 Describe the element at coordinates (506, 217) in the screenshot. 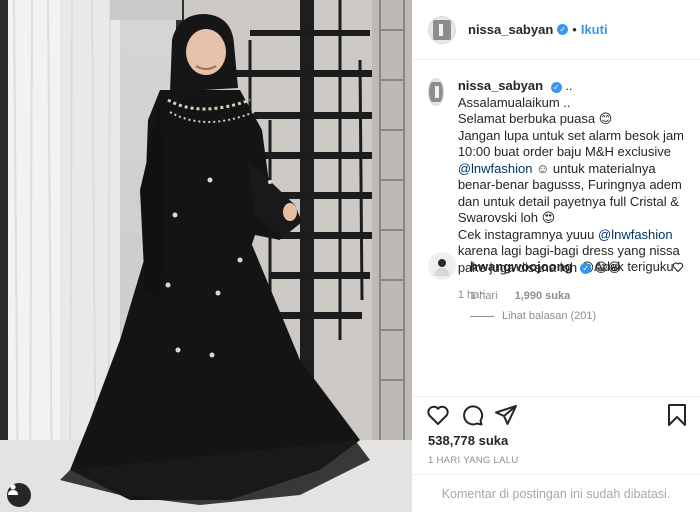

I see `caption-line: Swarovski loh 😍` at that location.